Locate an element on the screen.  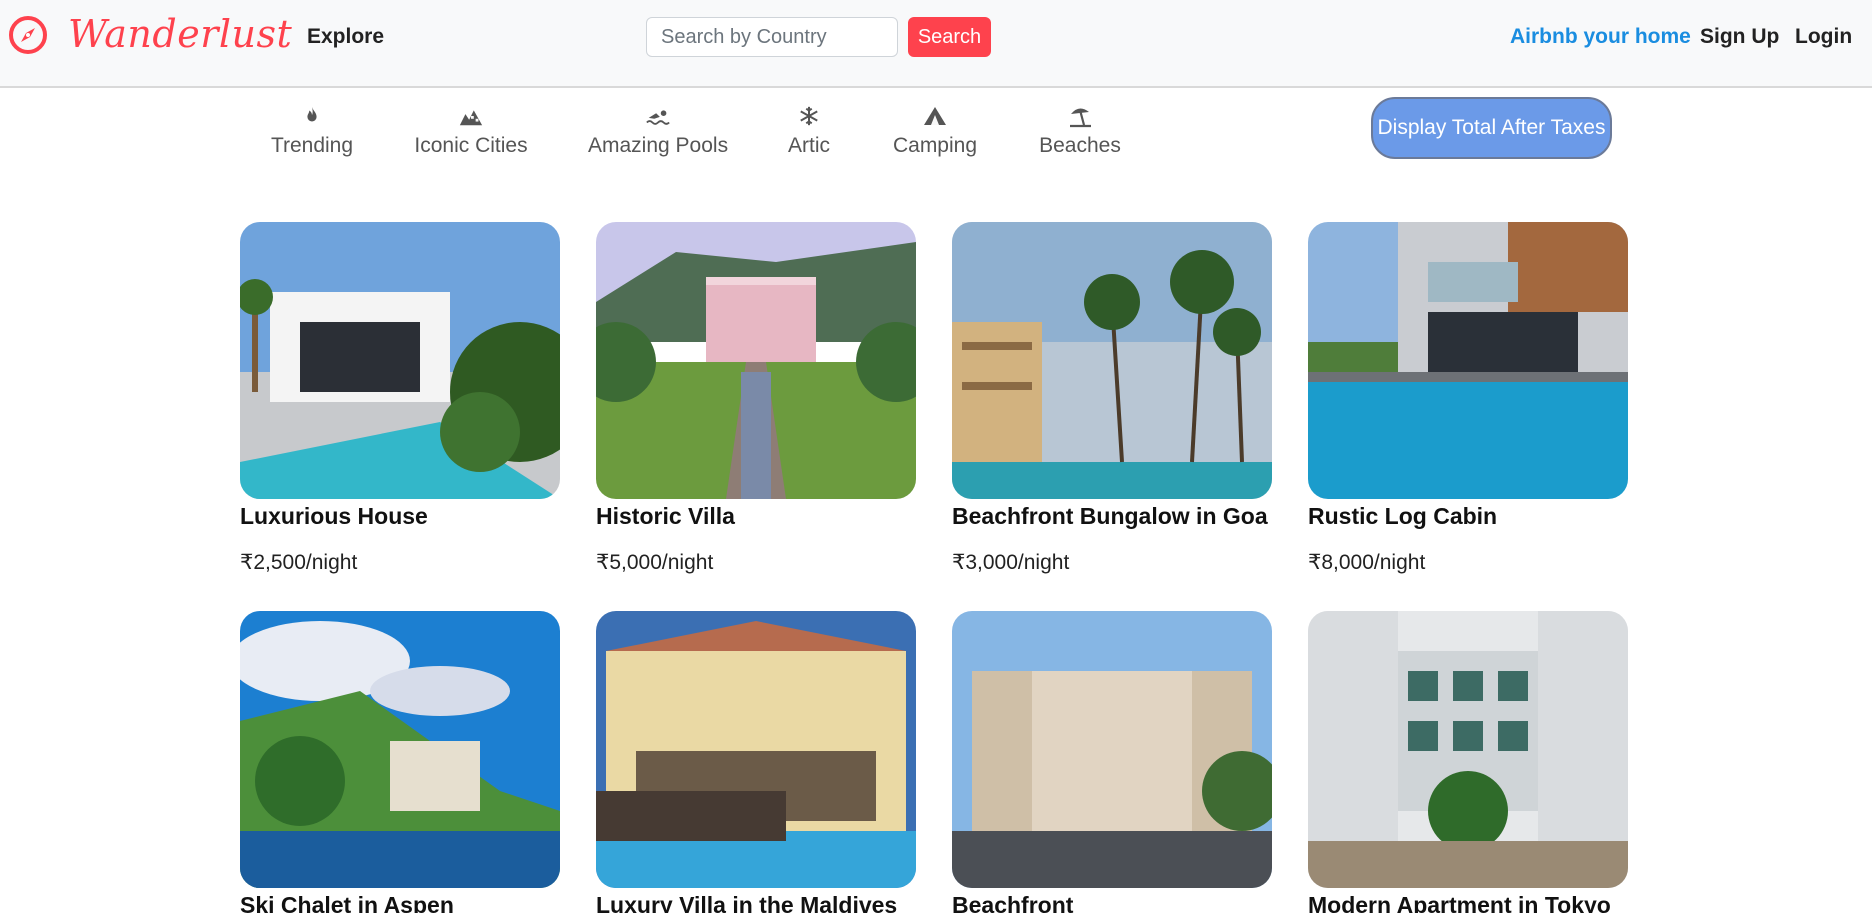
filter-beaches: Beaches is located at coordinates (1080, 131).